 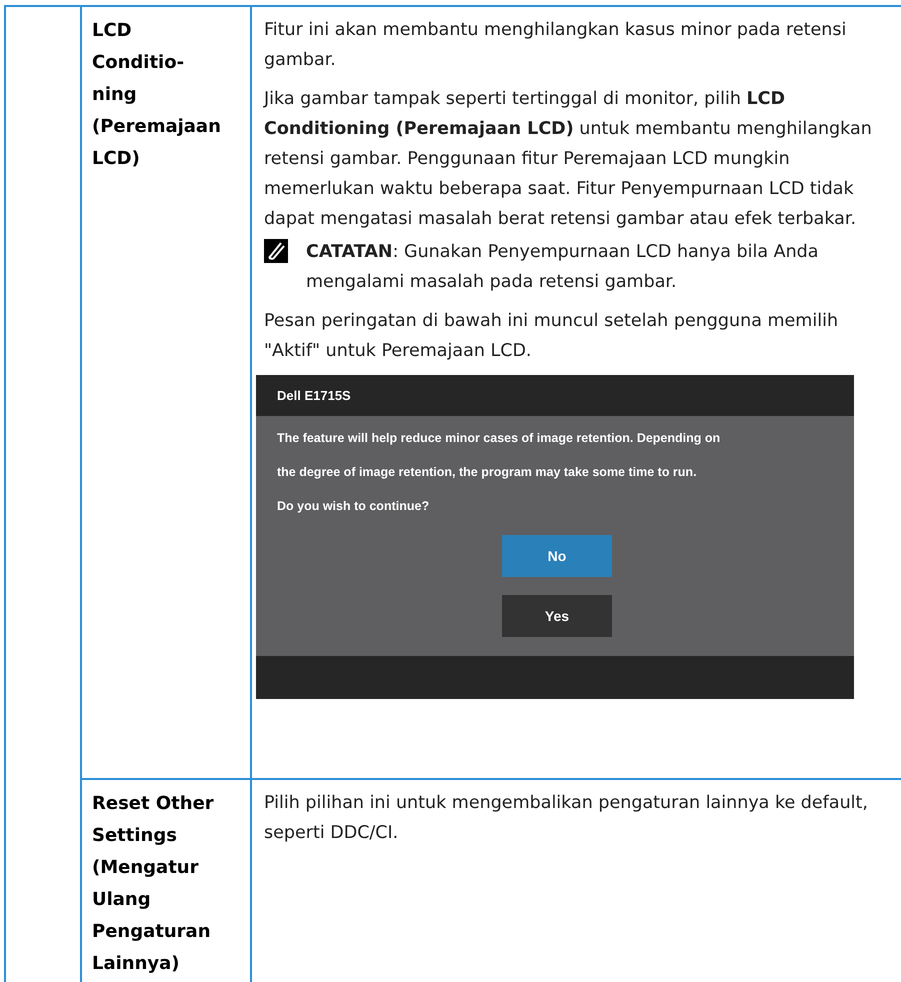 I want to click on note-text: CATATAN: Gunakan Penyempurnaan LCD hanya bila Anda mengalami masalah pada retensi gambar., so click(x=563, y=267).